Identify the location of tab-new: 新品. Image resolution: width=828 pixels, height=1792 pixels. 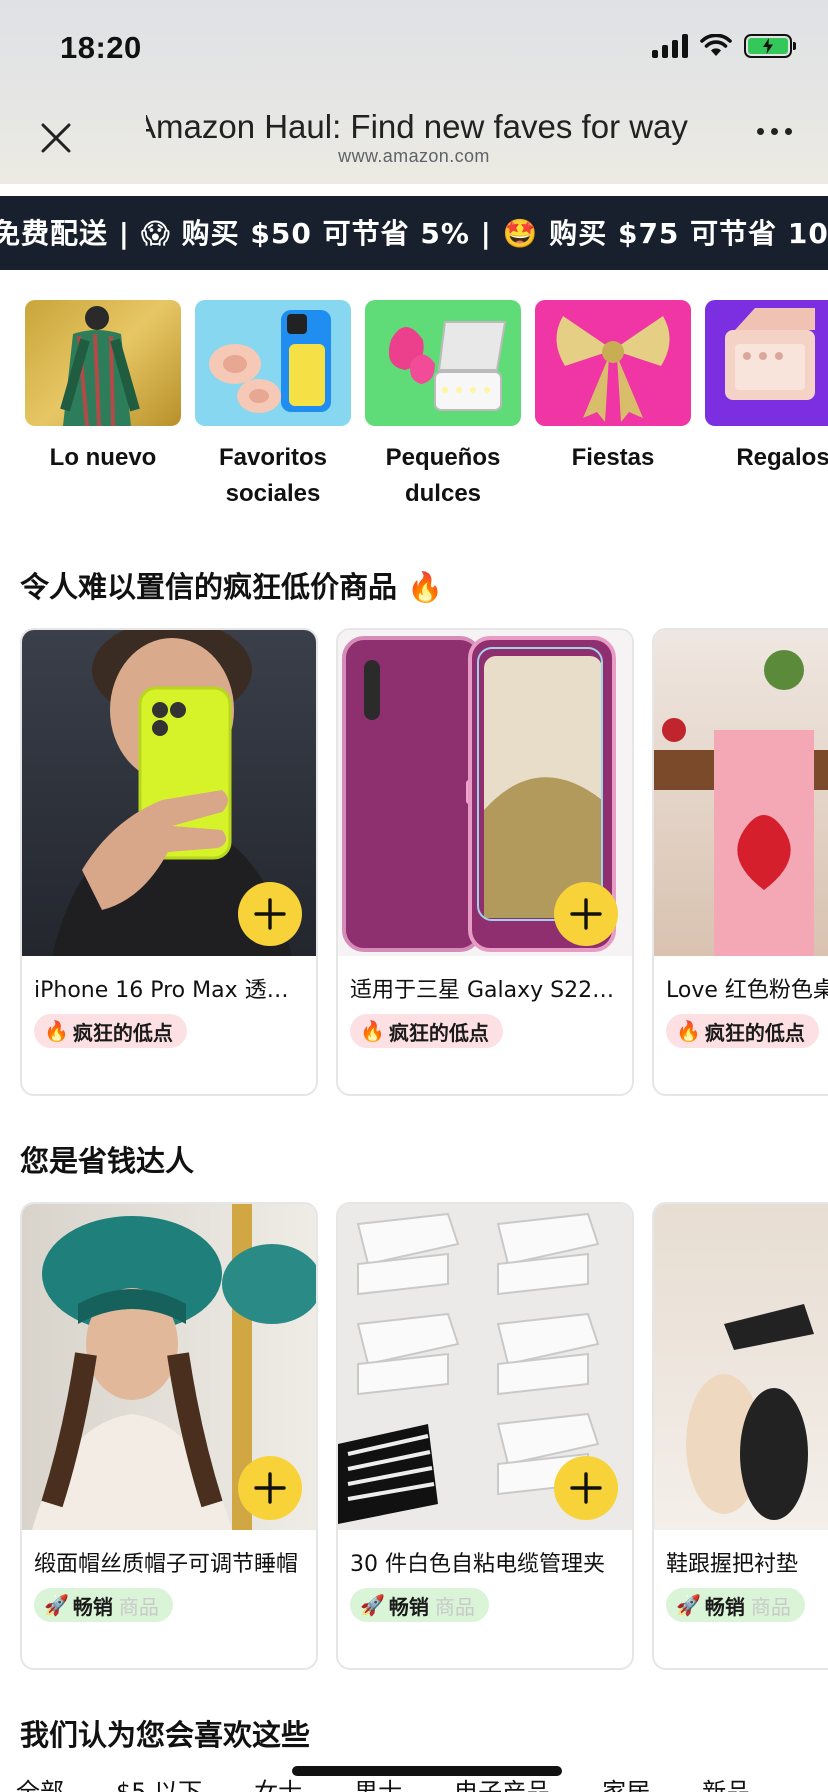
(726, 1782).